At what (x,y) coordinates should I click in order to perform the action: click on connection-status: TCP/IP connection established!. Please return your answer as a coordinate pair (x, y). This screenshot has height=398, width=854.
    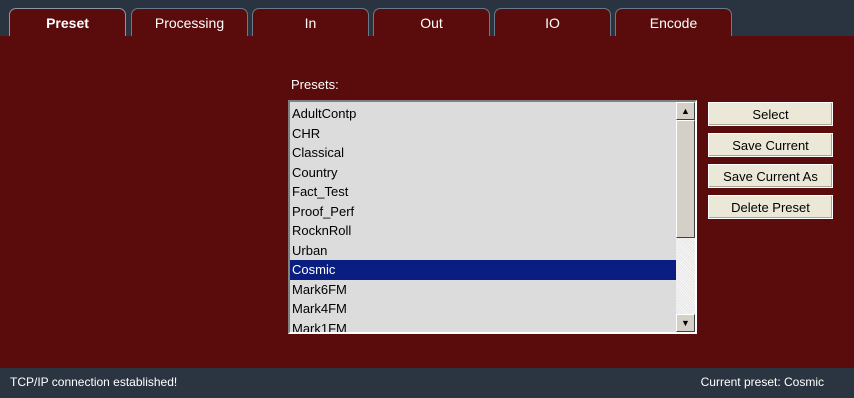
    Looking at the image, I should click on (94, 382).